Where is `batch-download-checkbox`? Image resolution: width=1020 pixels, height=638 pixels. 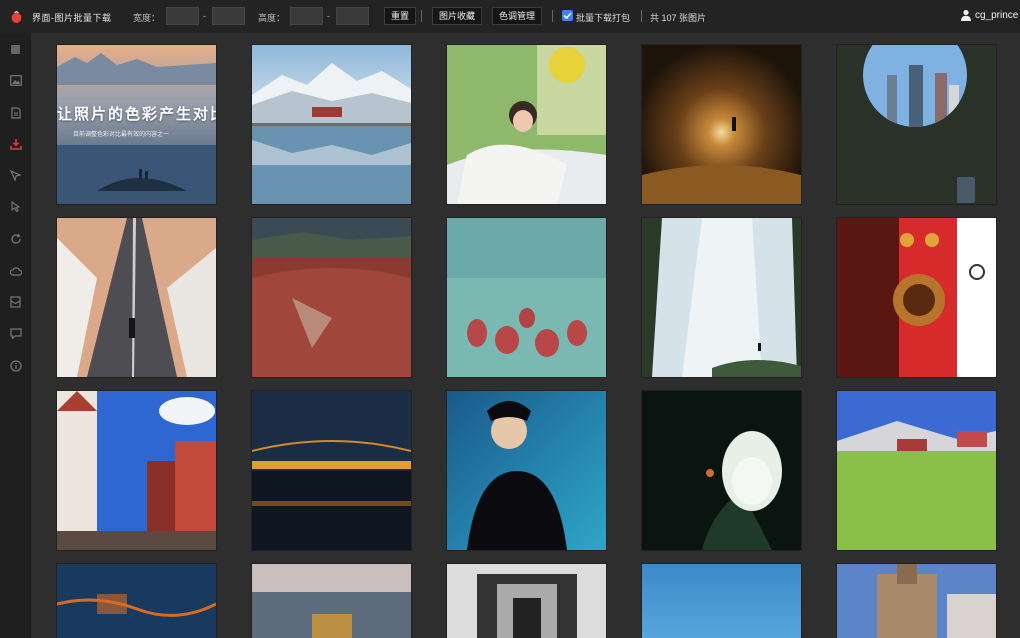
batch-download-checkbox is located at coordinates (567, 15).